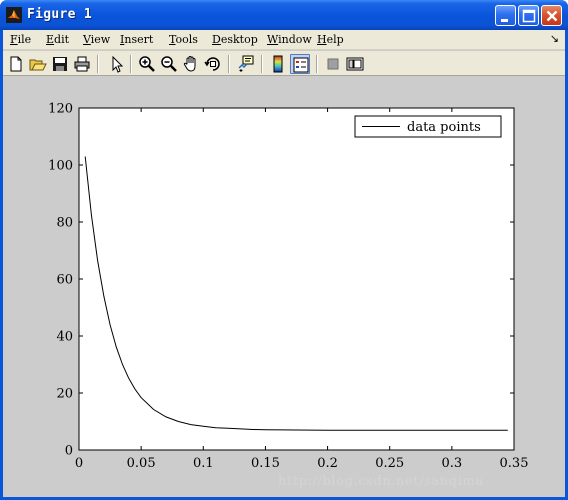 The height and width of the screenshot is (500, 568). I want to click on y-tick-label: 40, so click(64, 337).